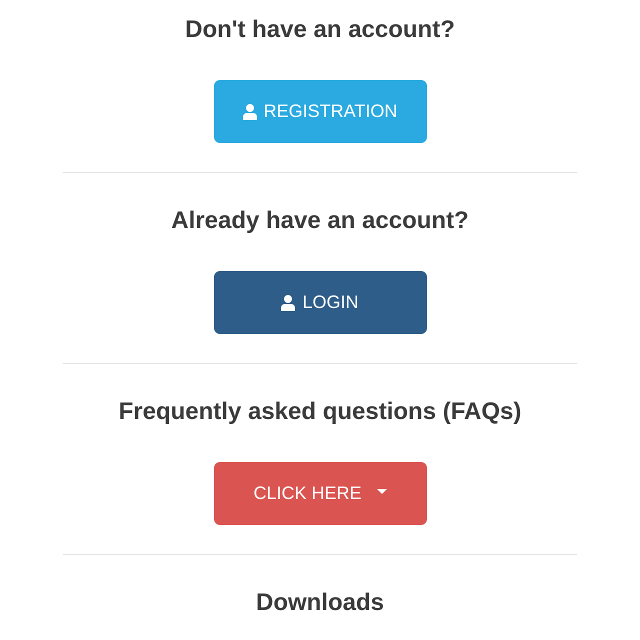 The height and width of the screenshot is (640, 640). I want to click on action-button: REGISTRATION, so click(320, 111).